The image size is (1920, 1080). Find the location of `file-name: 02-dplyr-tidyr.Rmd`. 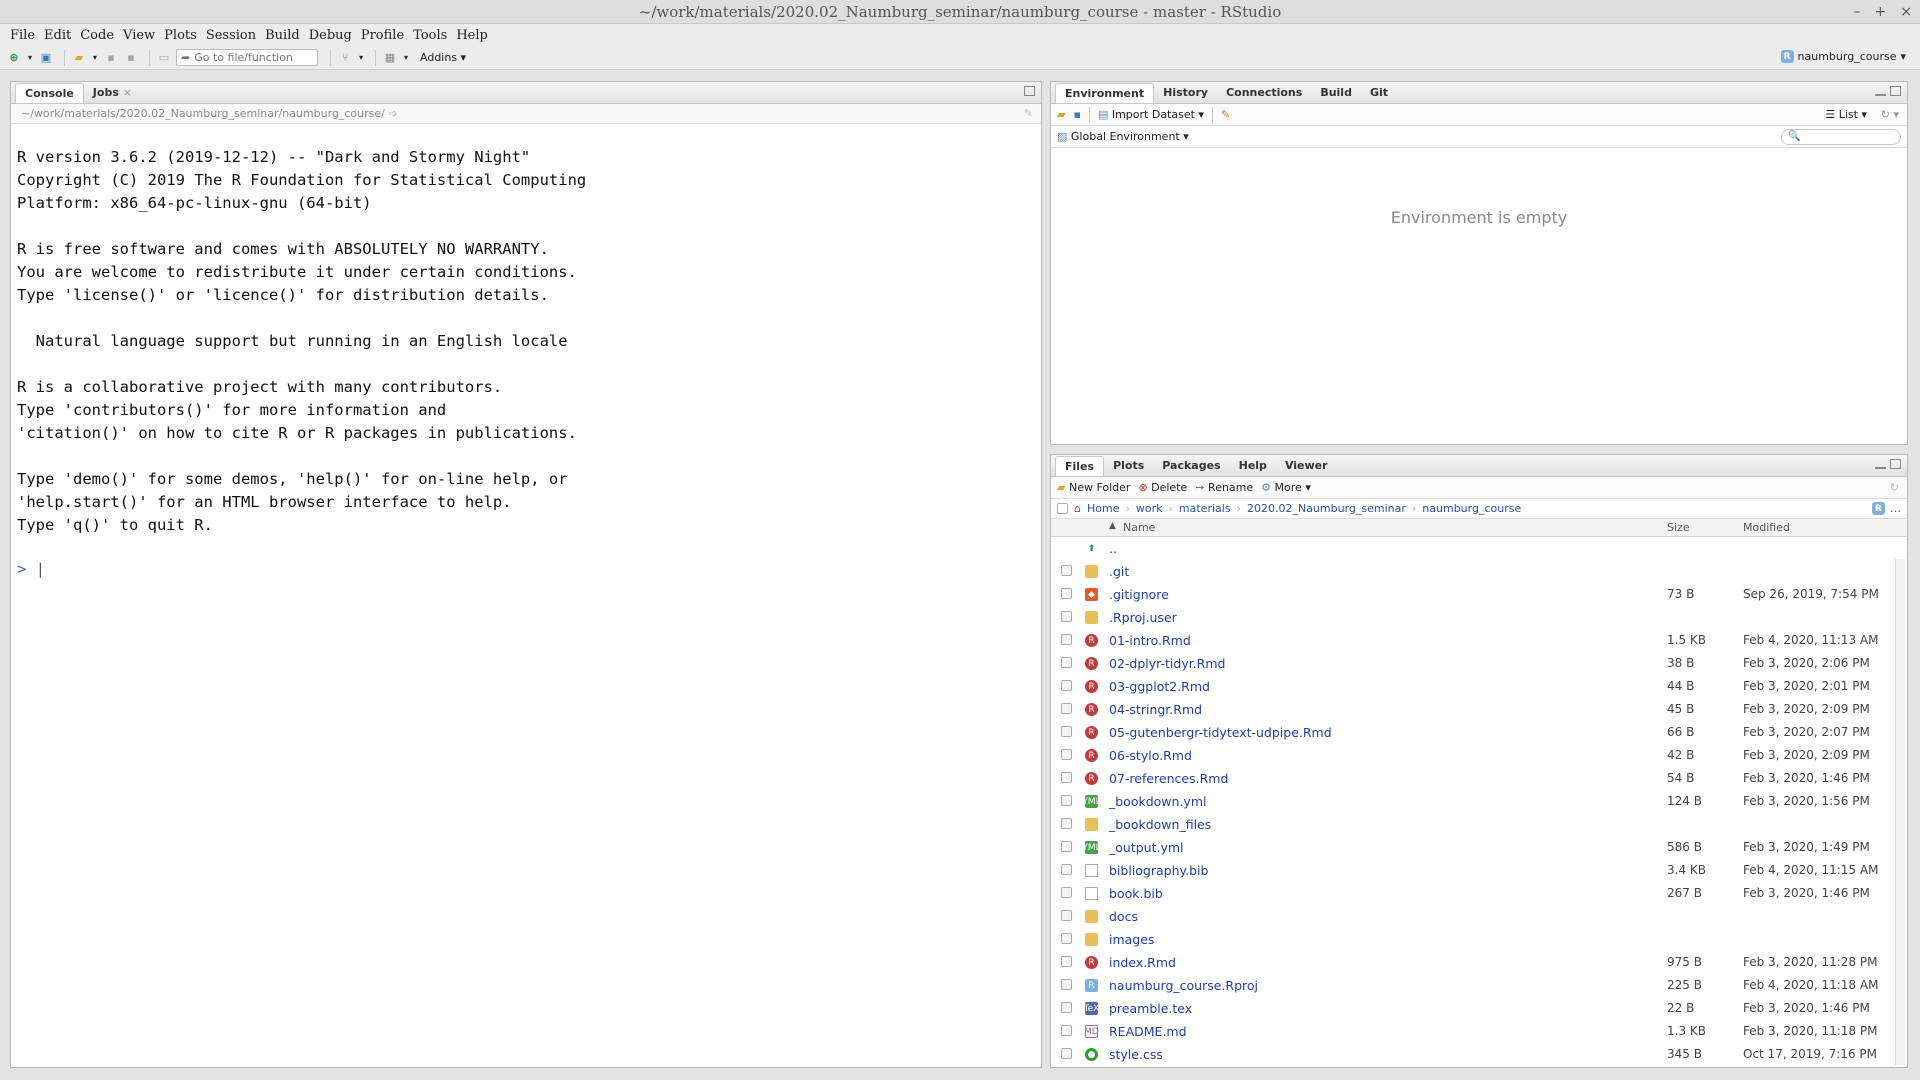

file-name: 02-dplyr-tidyr.Rmd is located at coordinates (1167, 663).